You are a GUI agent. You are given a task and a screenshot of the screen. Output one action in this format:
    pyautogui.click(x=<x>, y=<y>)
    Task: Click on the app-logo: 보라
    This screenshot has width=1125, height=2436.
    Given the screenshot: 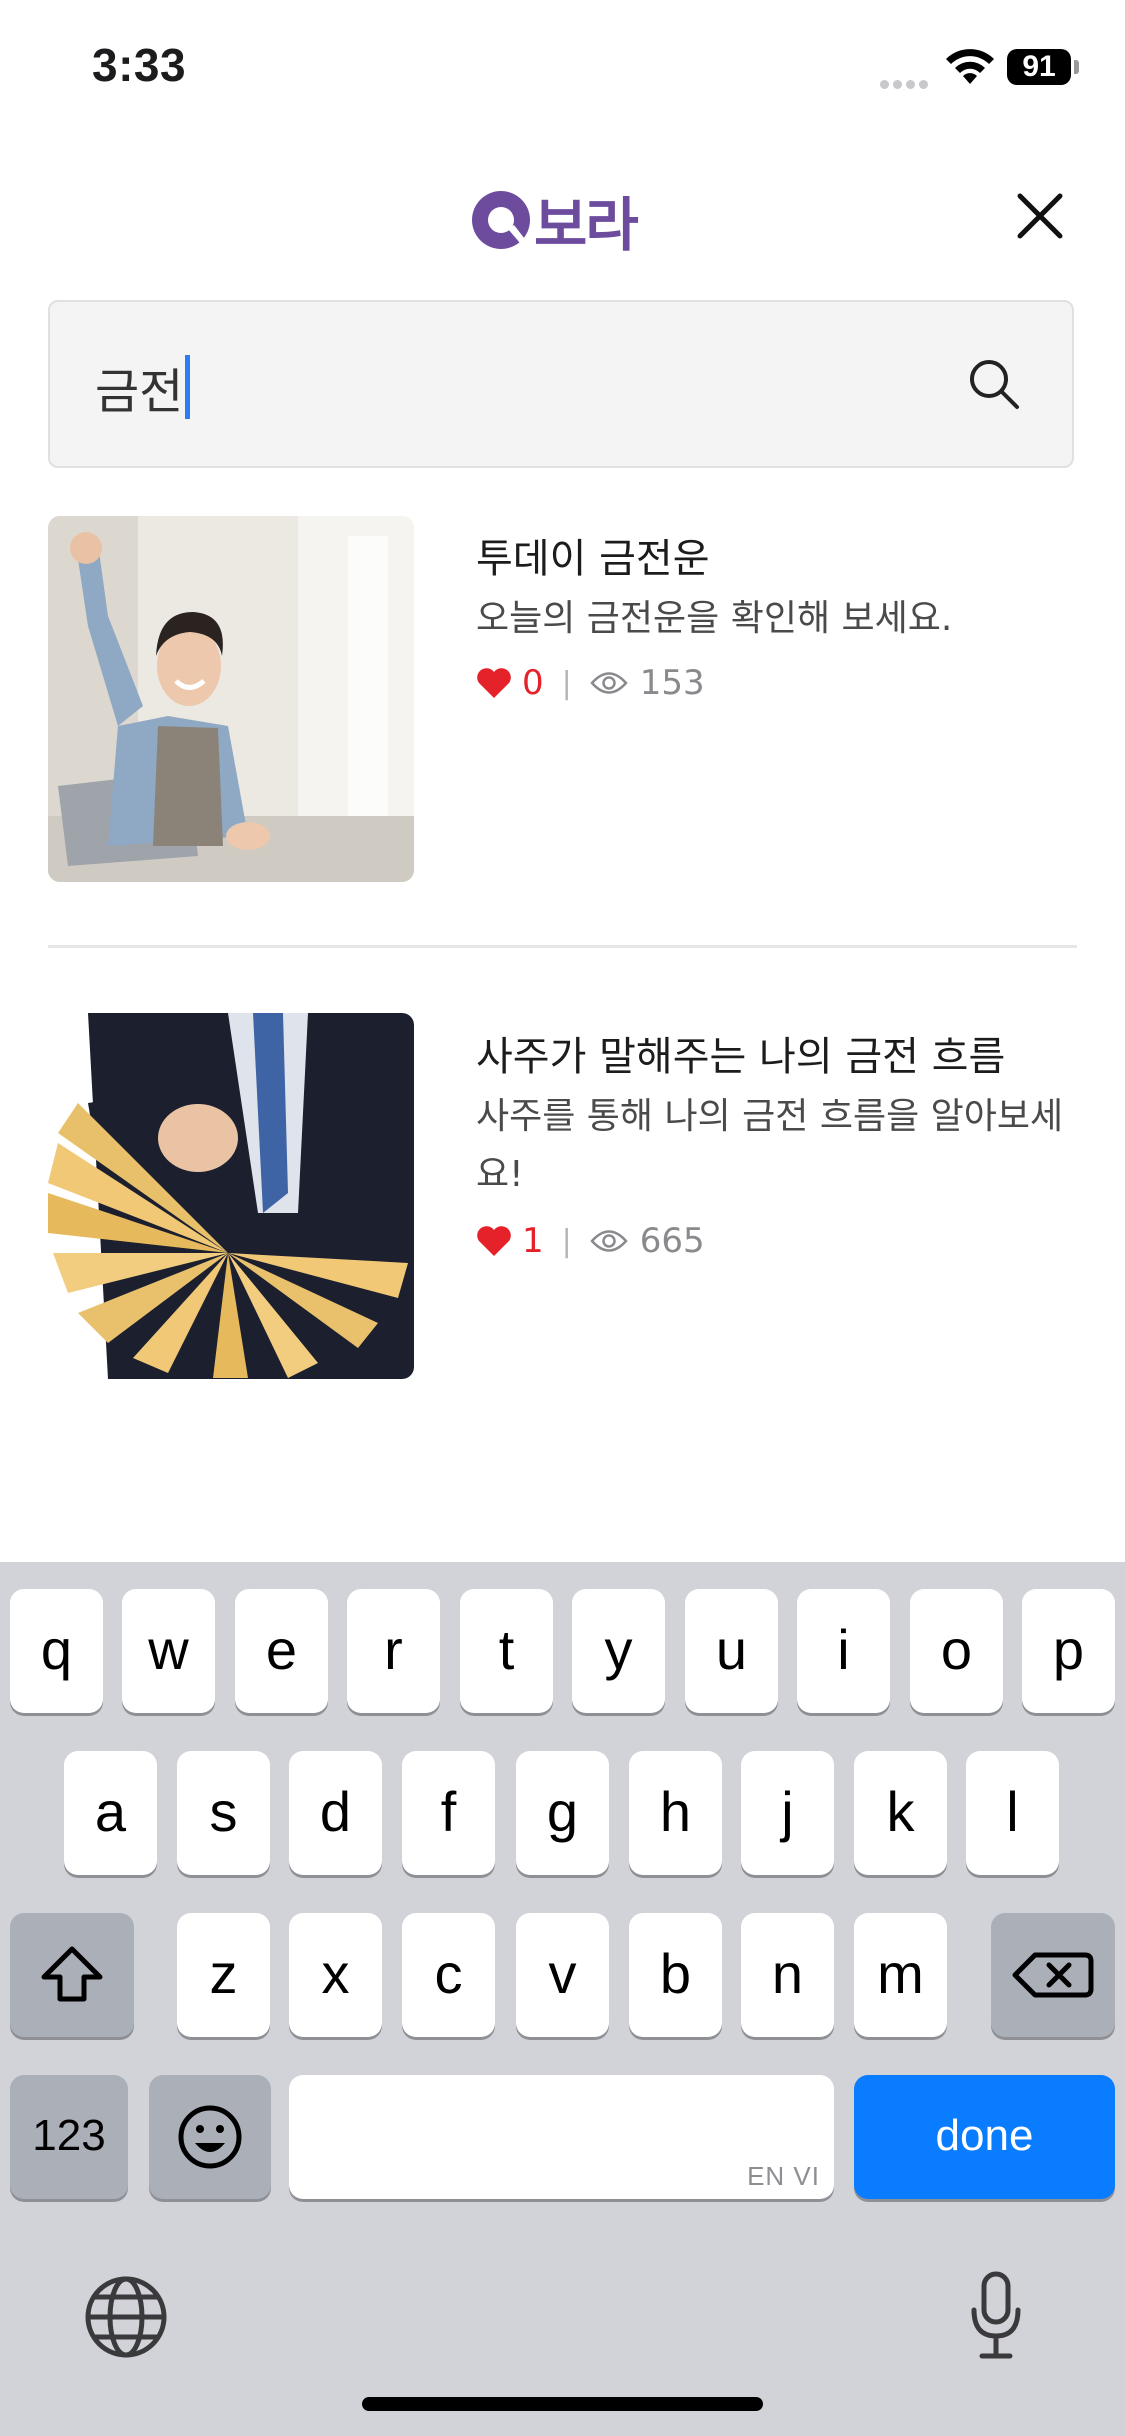 What is the action you would take?
    pyautogui.click(x=554, y=221)
    